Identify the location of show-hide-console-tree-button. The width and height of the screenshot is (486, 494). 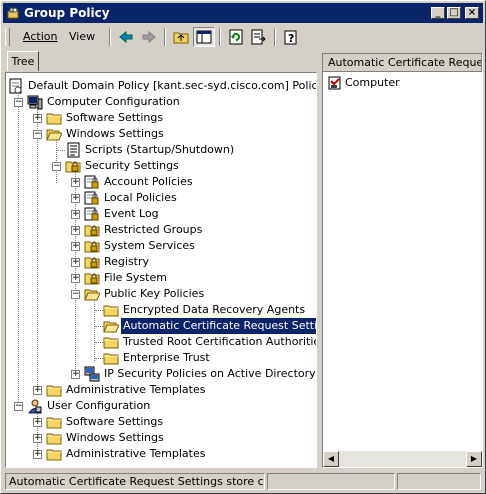
(204, 37).